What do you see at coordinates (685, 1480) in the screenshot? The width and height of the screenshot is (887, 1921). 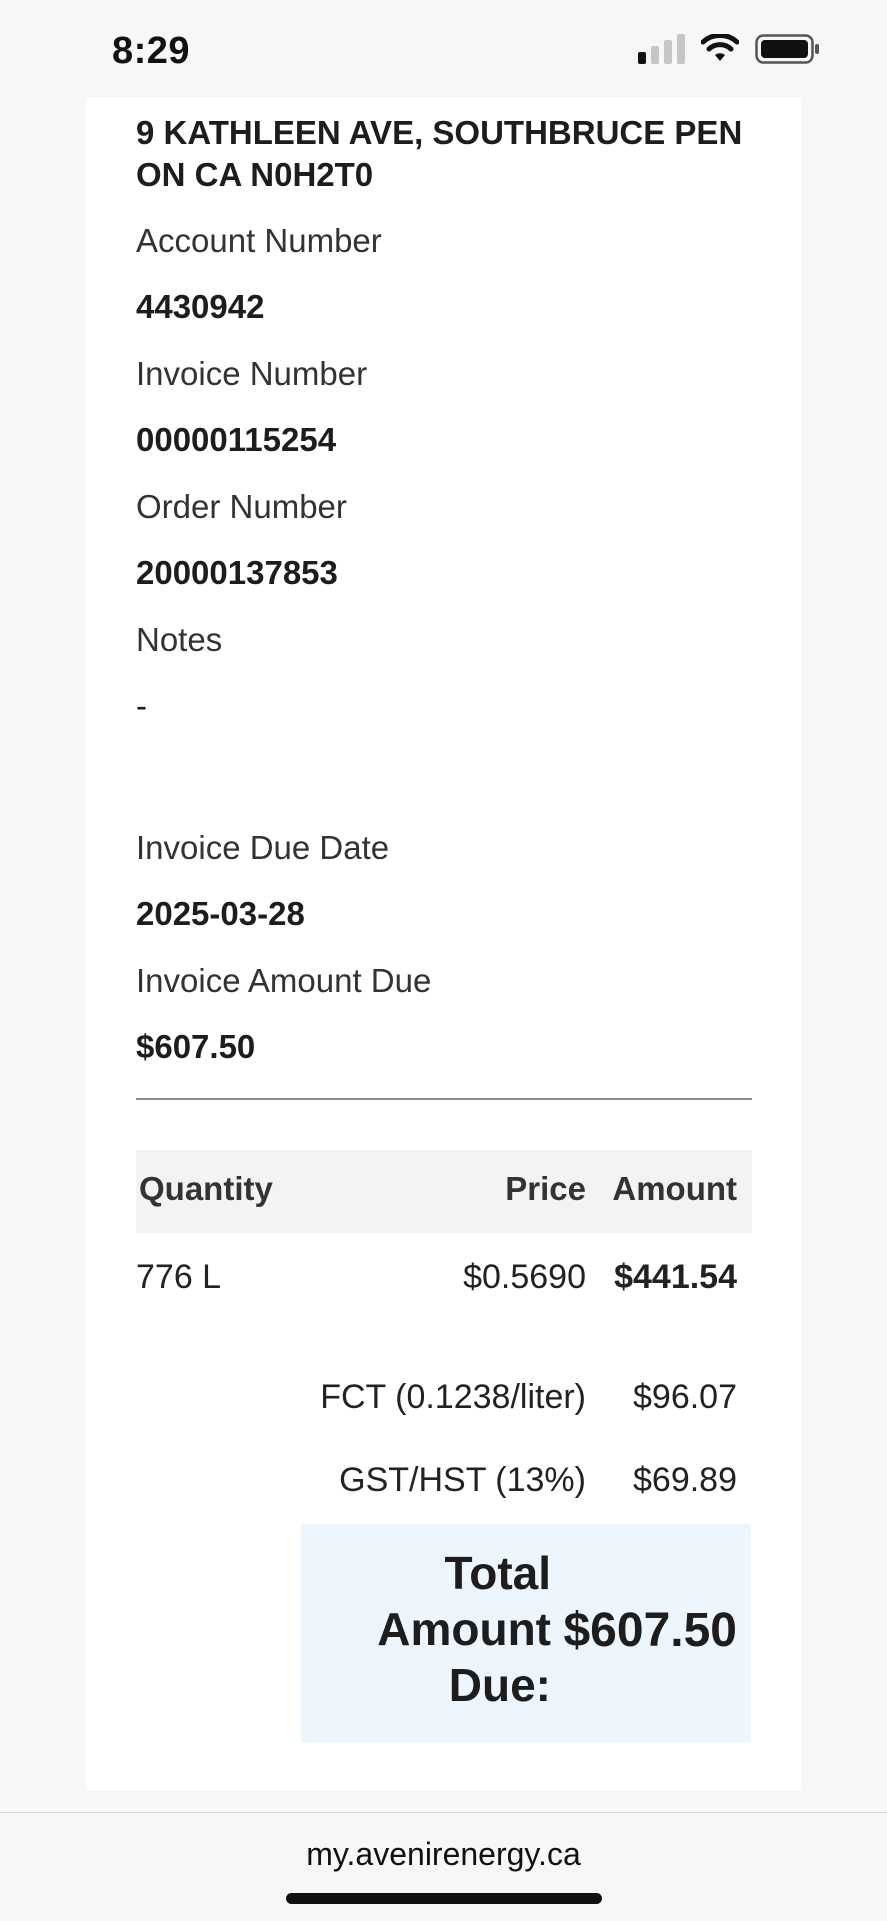 I see `tax-value-gst-hst: $69.89` at bounding box center [685, 1480].